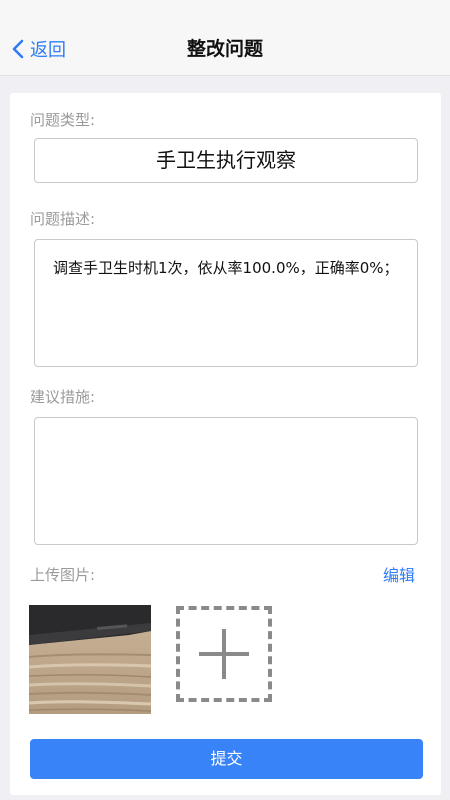 This screenshot has width=450, height=800. What do you see at coordinates (225, 11) in the screenshot?
I see `status-bar` at bounding box center [225, 11].